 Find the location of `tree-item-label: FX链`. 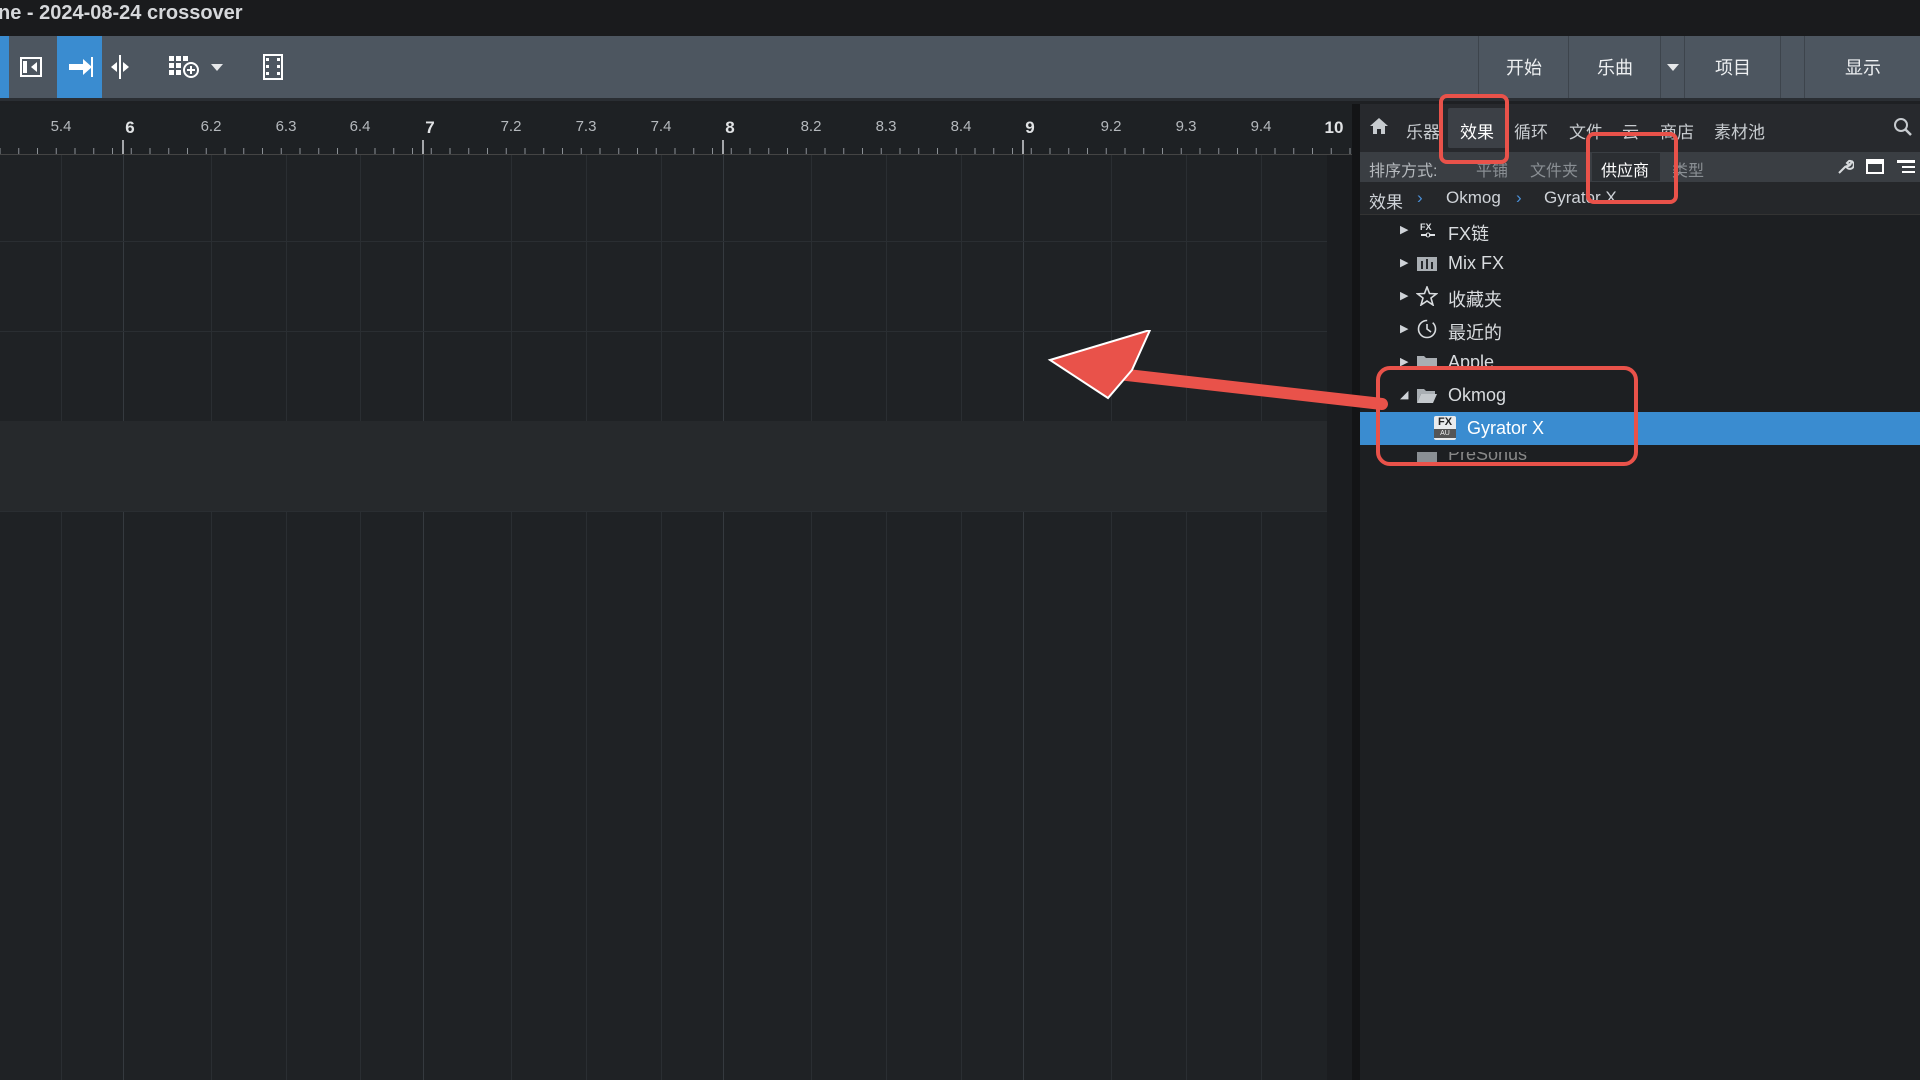

tree-item-label: FX链 is located at coordinates (1469, 234).